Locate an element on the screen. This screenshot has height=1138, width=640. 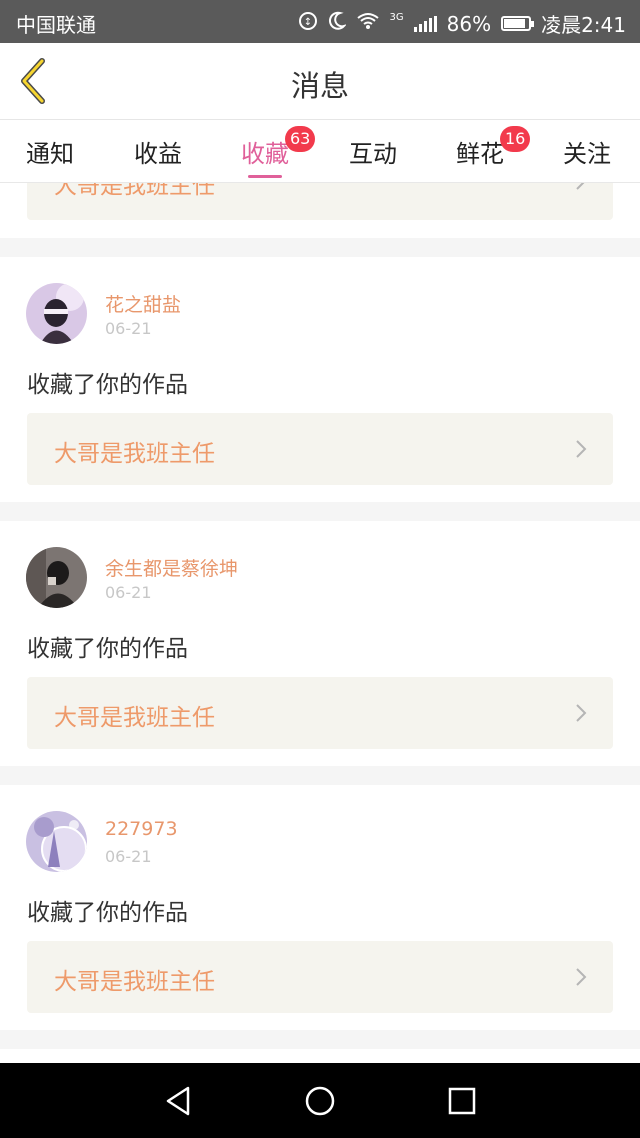
tab-label: 通知 is located at coordinates (50, 154).